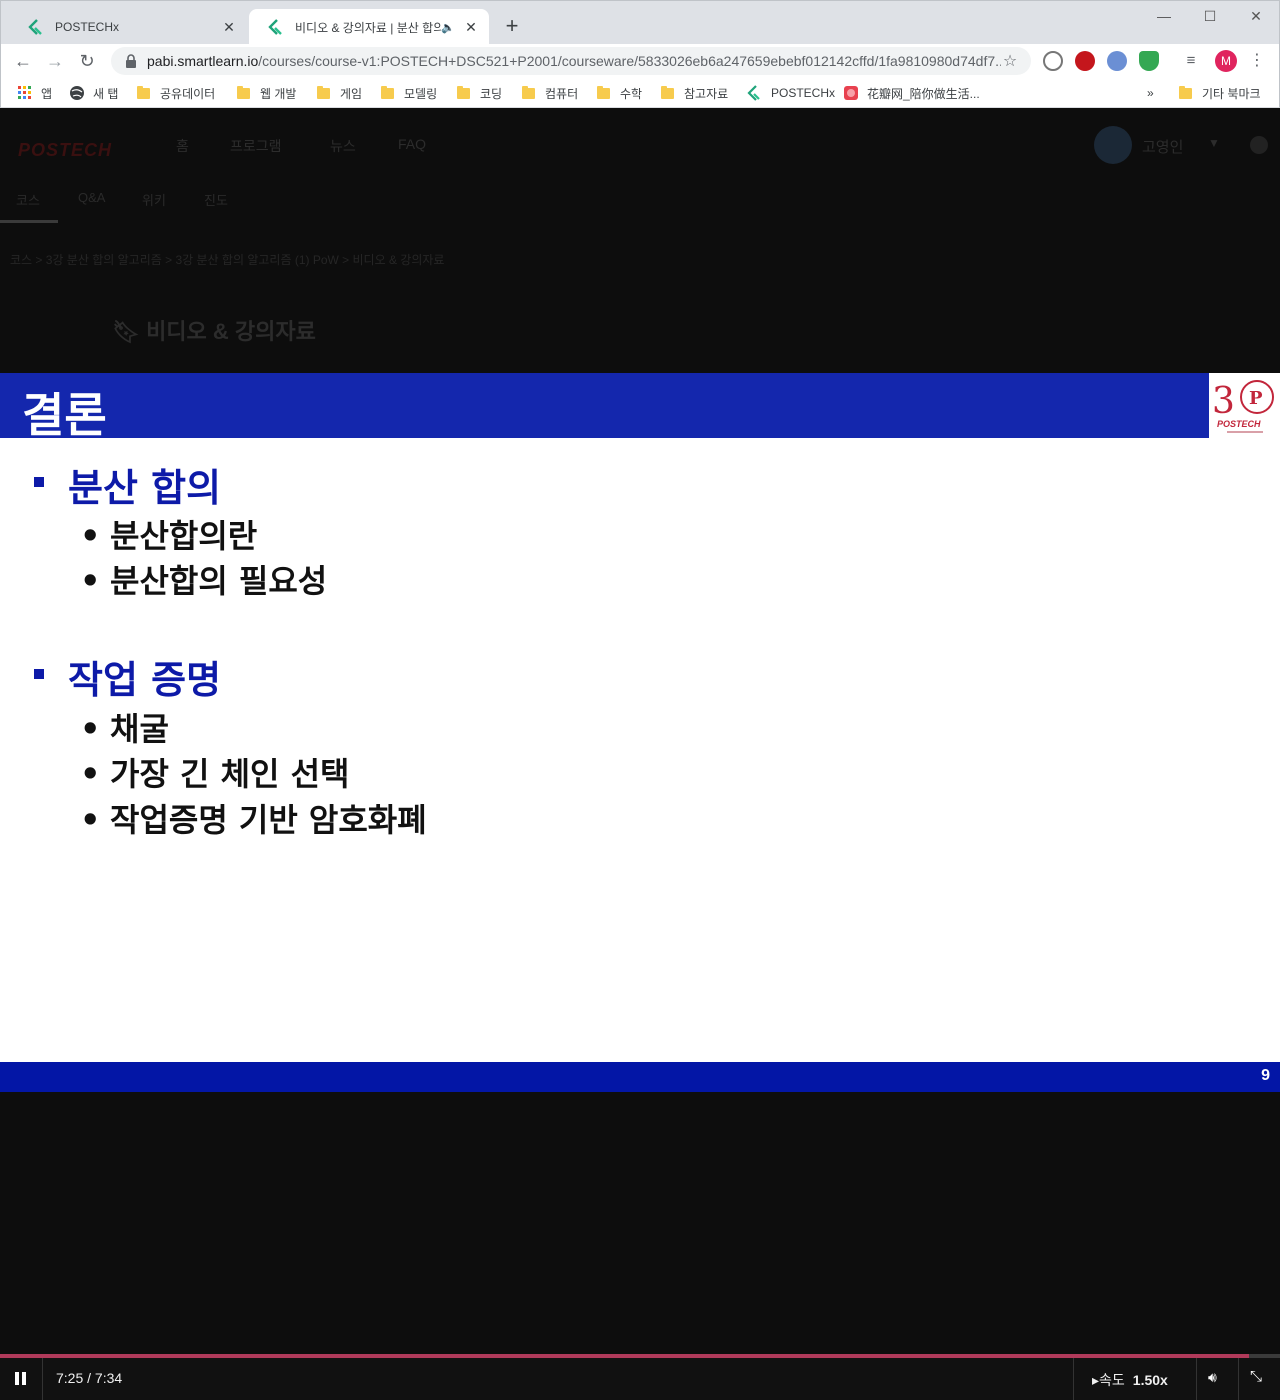  I want to click on subnav-course: 코스, so click(28, 199).